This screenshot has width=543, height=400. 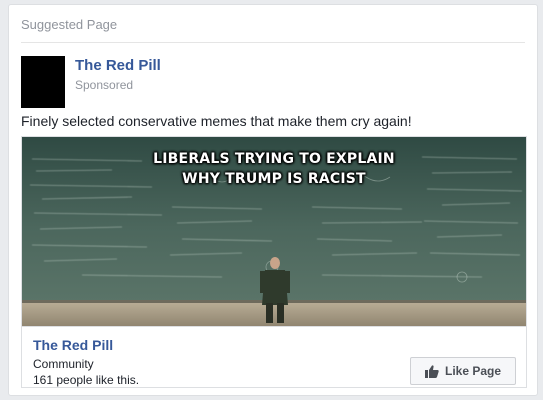 I want to click on like-page-button: Like Page, so click(x=463, y=371).